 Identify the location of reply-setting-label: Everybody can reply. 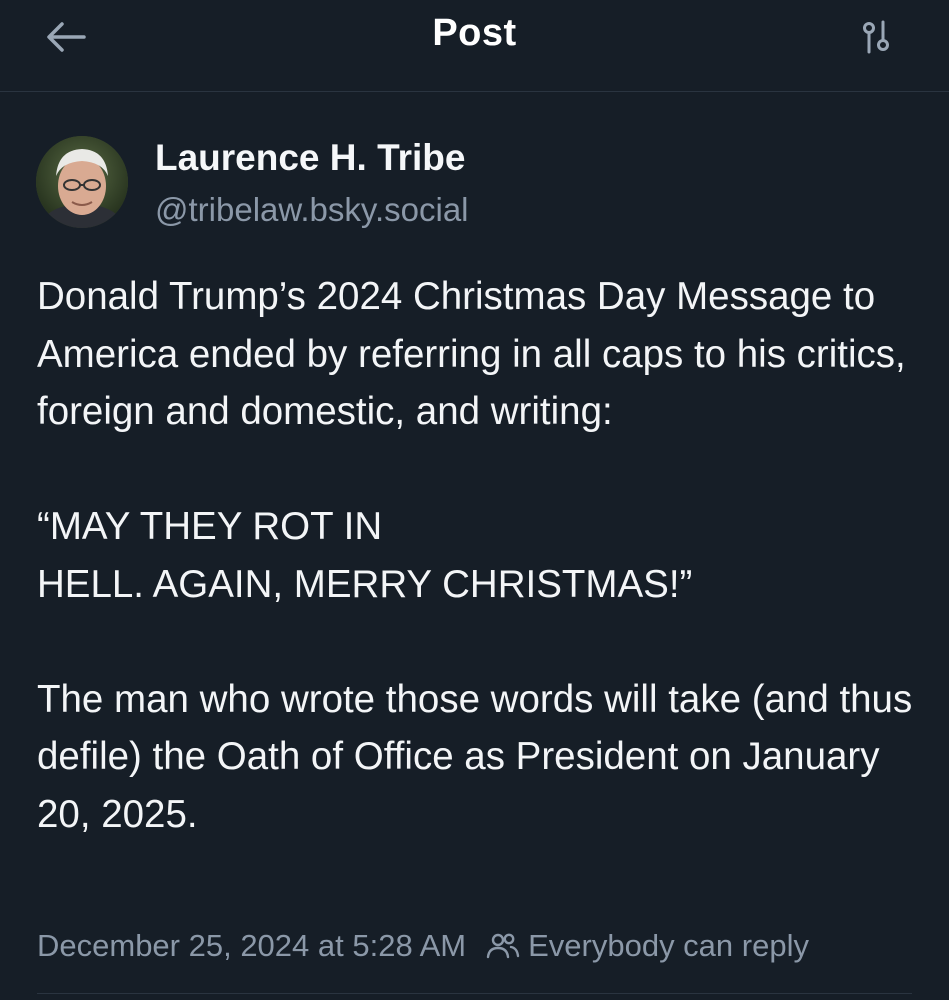
(668, 945).